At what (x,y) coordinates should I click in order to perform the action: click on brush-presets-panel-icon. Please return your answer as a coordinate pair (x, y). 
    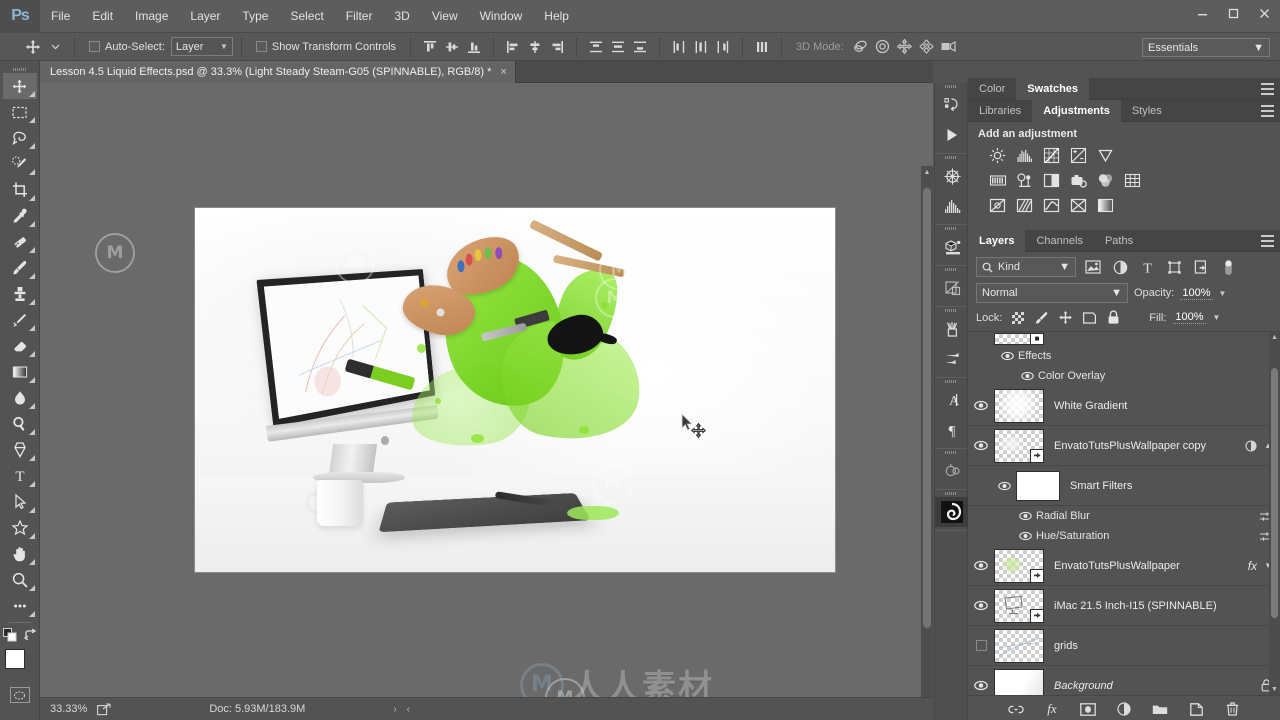
    Looking at the image, I should click on (952, 329).